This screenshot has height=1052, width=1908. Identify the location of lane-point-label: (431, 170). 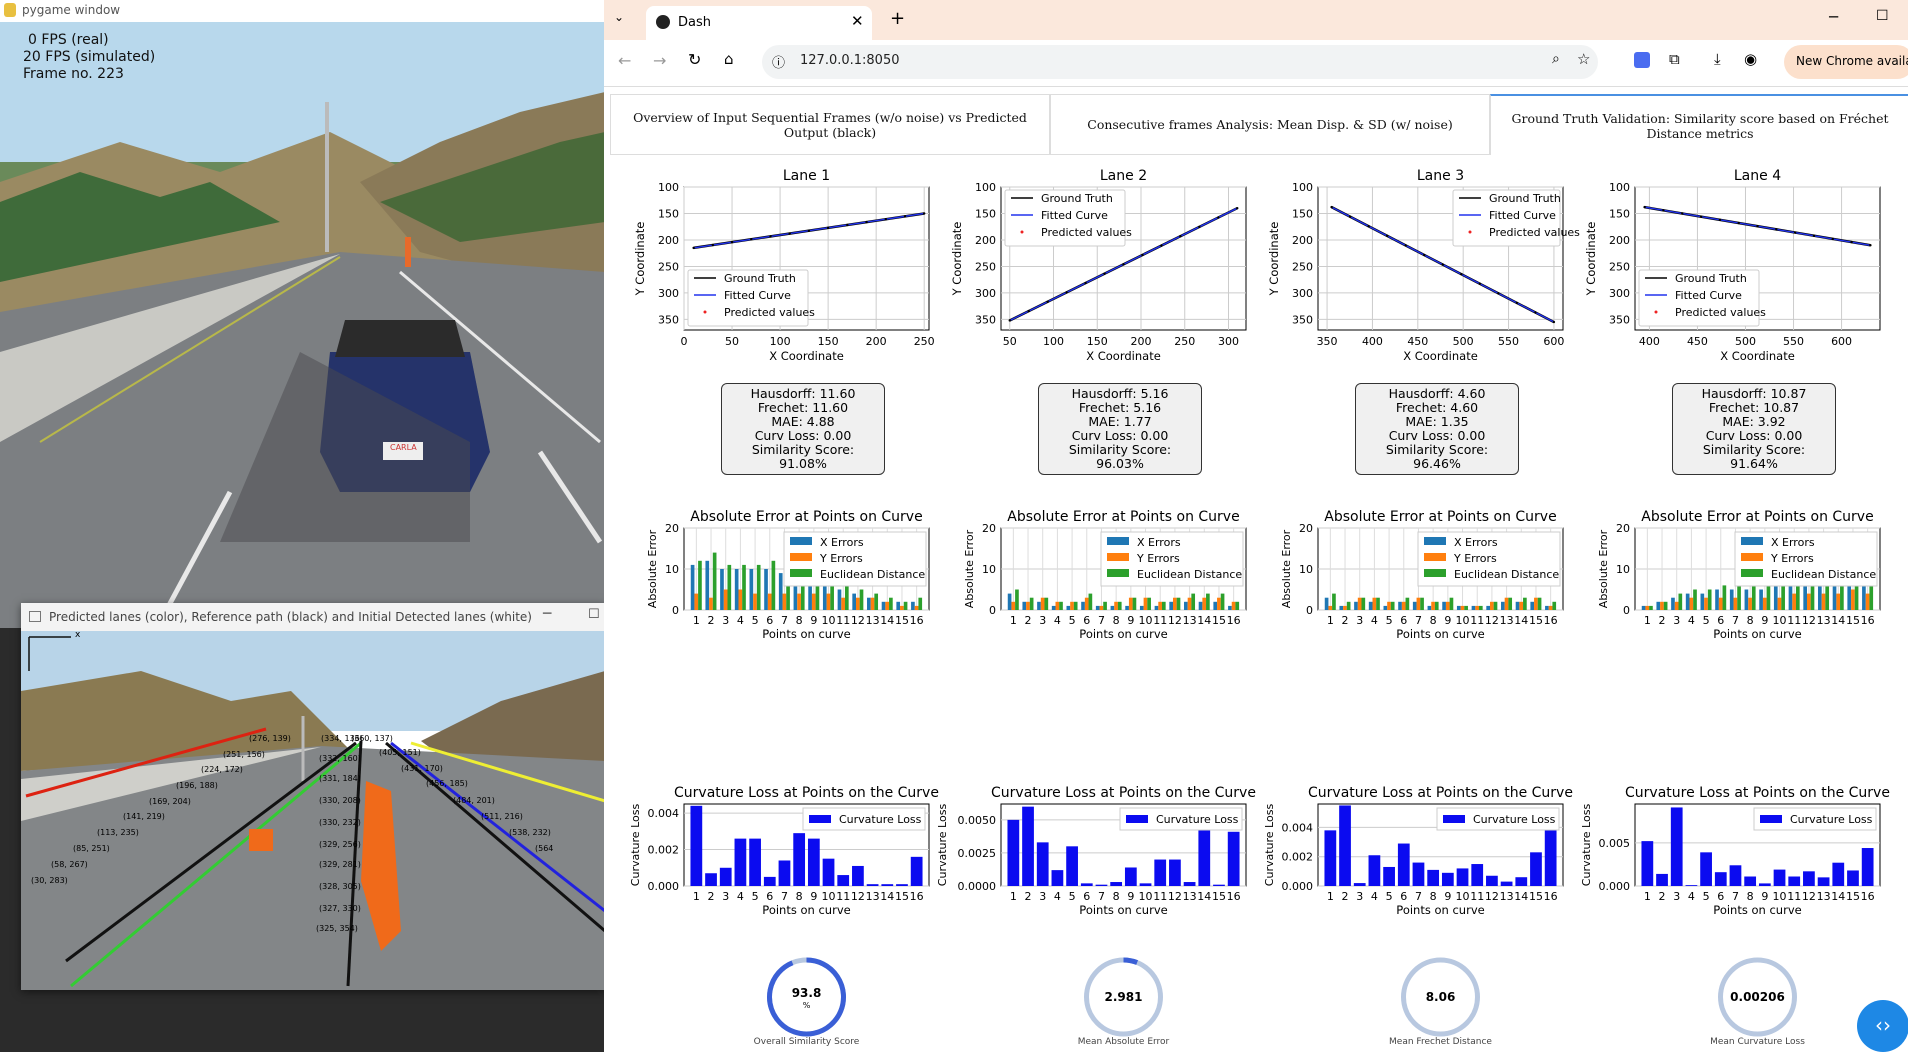
(422, 768).